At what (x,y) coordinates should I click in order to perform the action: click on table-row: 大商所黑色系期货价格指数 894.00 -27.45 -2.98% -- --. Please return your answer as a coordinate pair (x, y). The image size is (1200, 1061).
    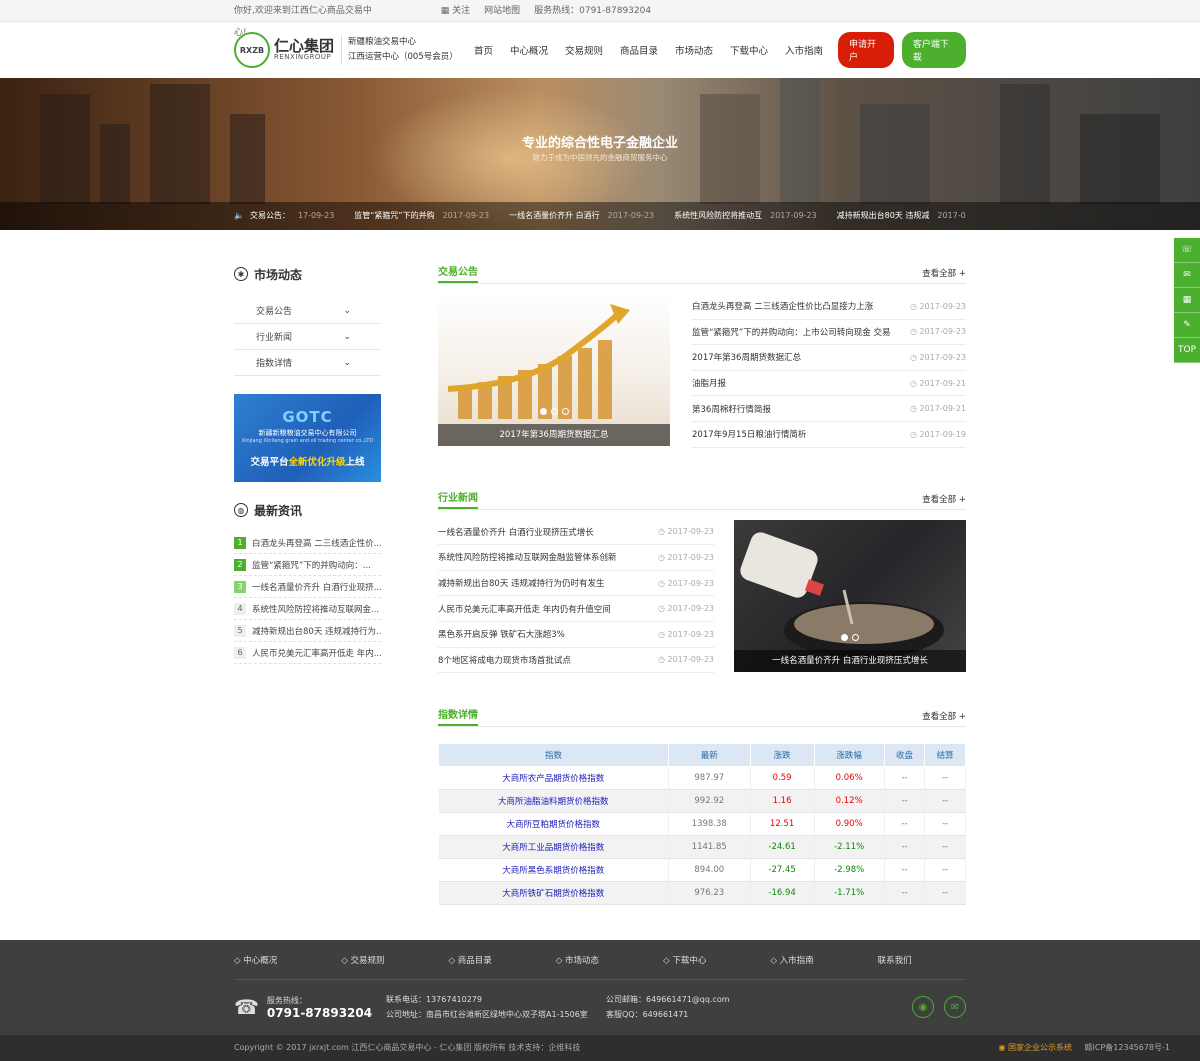
    Looking at the image, I should click on (702, 870).